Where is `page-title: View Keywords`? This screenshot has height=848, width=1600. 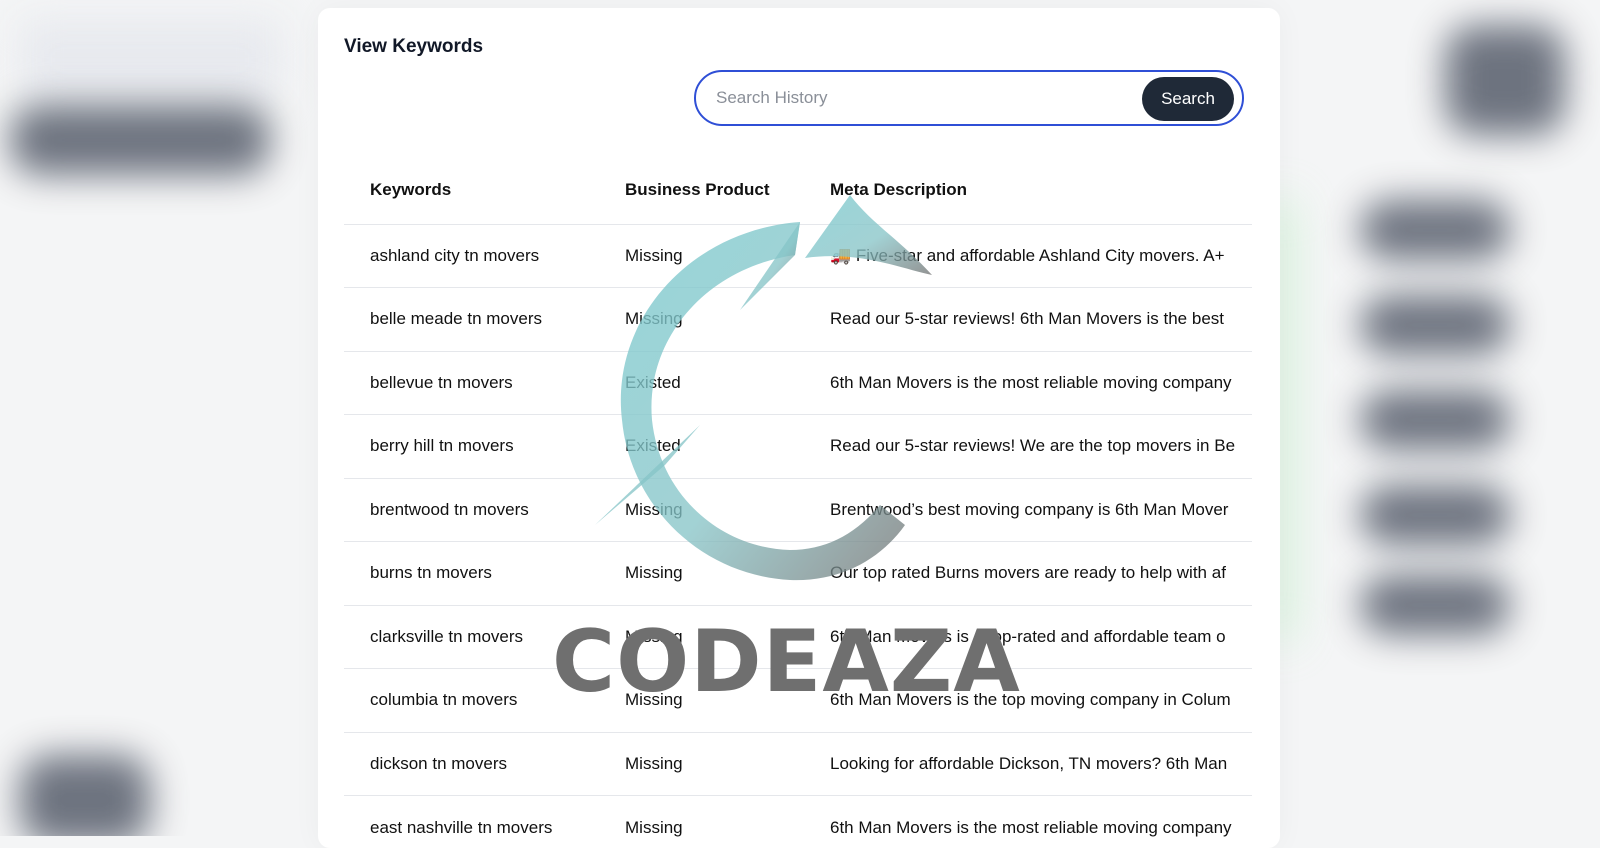 page-title: View Keywords is located at coordinates (413, 47).